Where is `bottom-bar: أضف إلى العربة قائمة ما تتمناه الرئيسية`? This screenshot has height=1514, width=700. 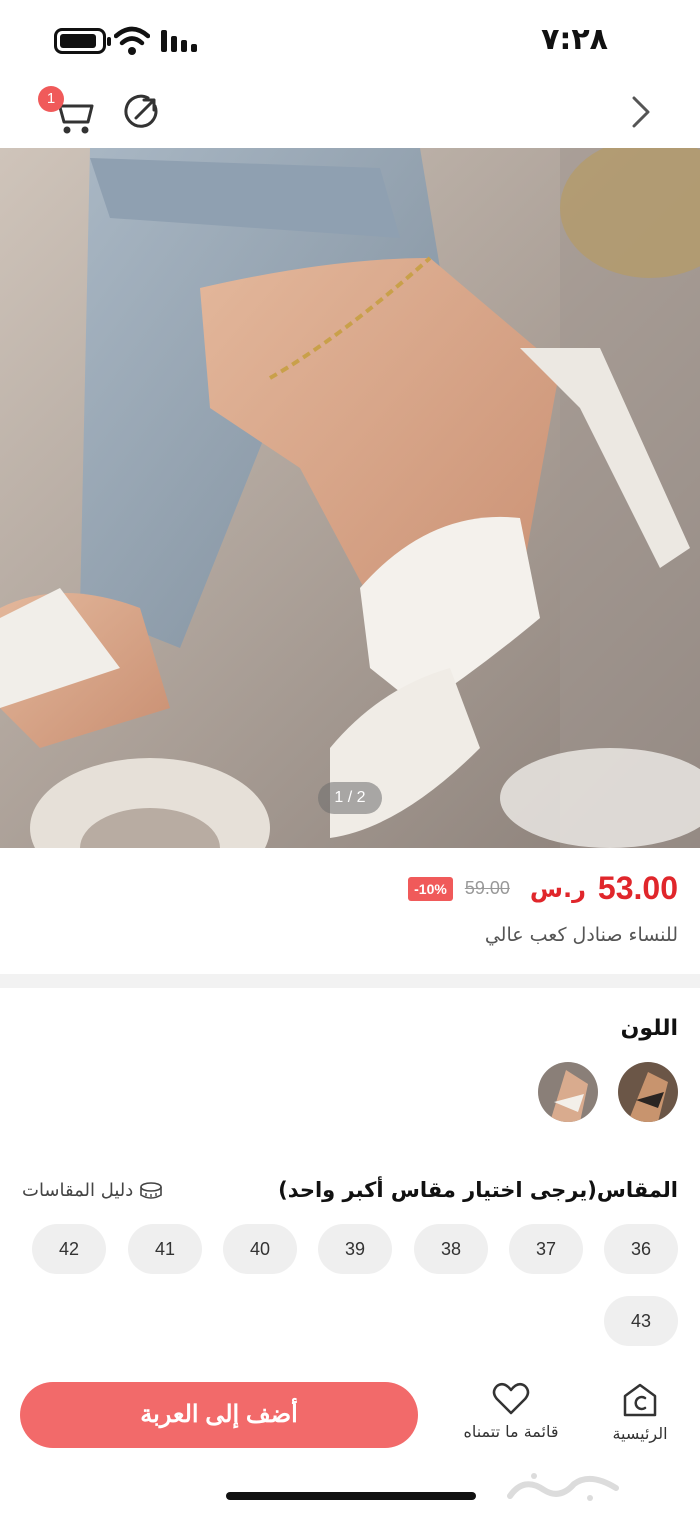
bottom-bar: أضف إلى العربة قائمة ما تتمناه الرئيسية is located at coordinates (350, 1442).